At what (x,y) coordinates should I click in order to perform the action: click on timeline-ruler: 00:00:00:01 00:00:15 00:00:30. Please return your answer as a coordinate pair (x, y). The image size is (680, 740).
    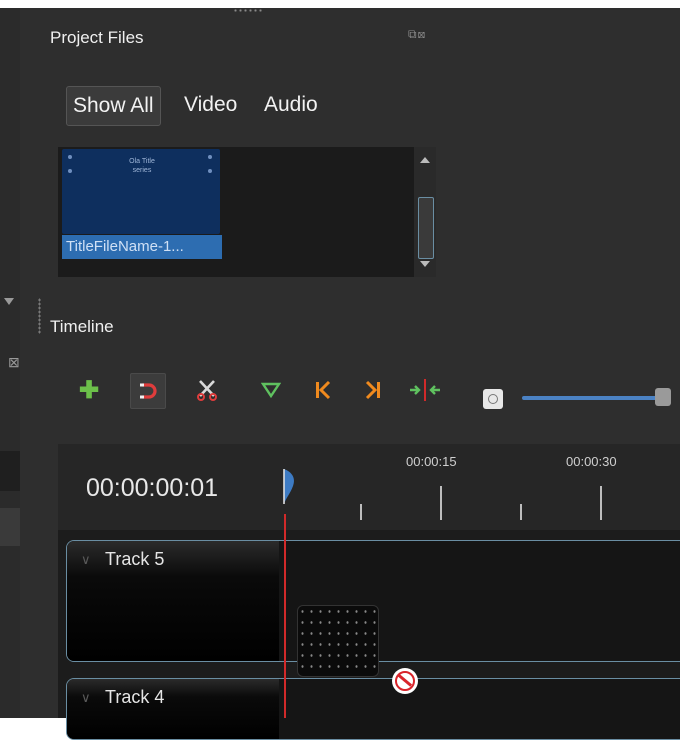
    Looking at the image, I should click on (369, 487).